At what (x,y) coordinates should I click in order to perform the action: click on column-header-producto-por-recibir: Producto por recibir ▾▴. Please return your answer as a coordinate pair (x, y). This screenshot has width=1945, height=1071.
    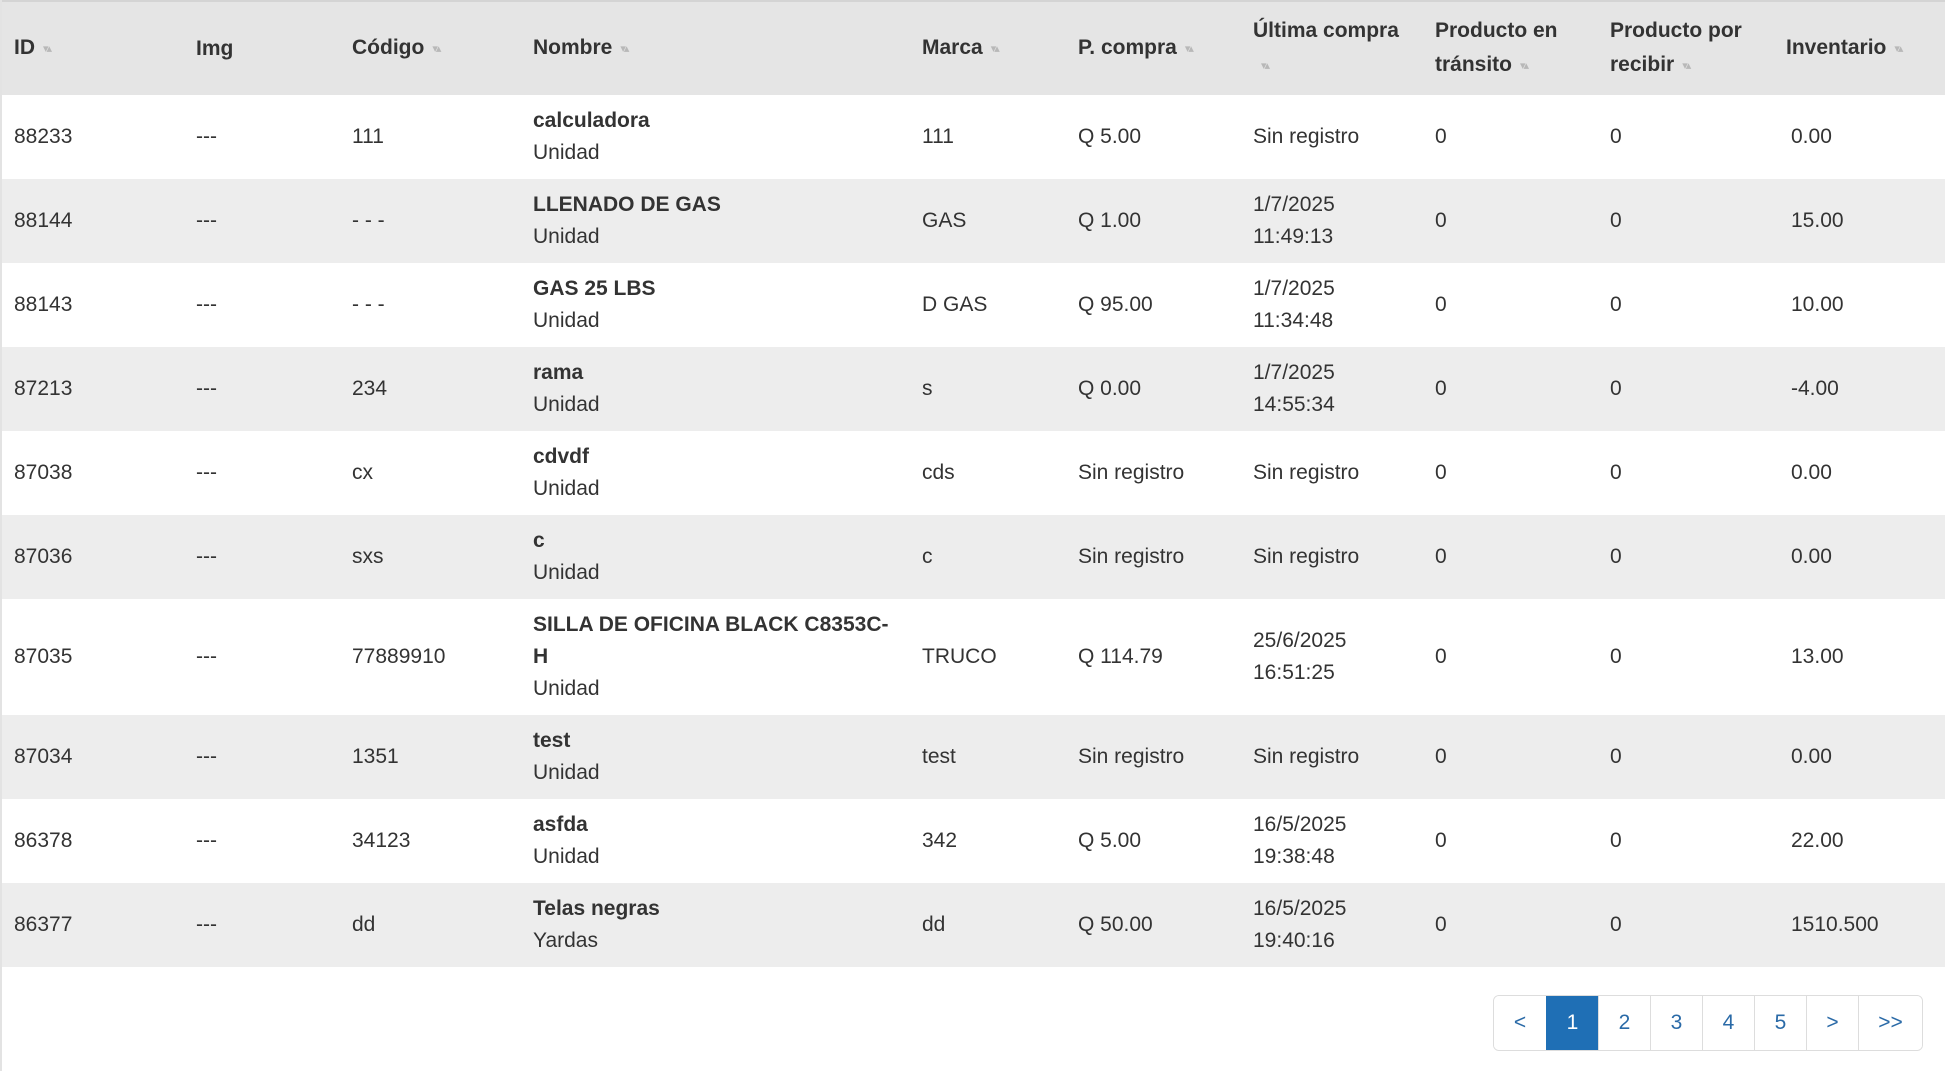
    Looking at the image, I should click on (1686, 48).